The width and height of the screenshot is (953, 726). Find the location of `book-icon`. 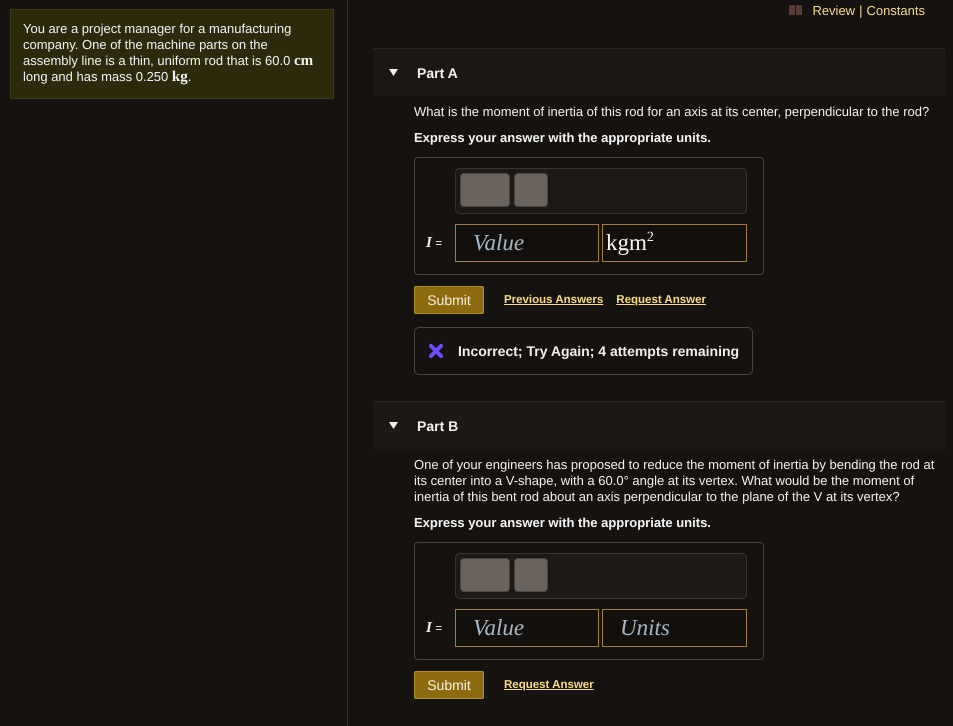

book-icon is located at coordinates (795, 10).